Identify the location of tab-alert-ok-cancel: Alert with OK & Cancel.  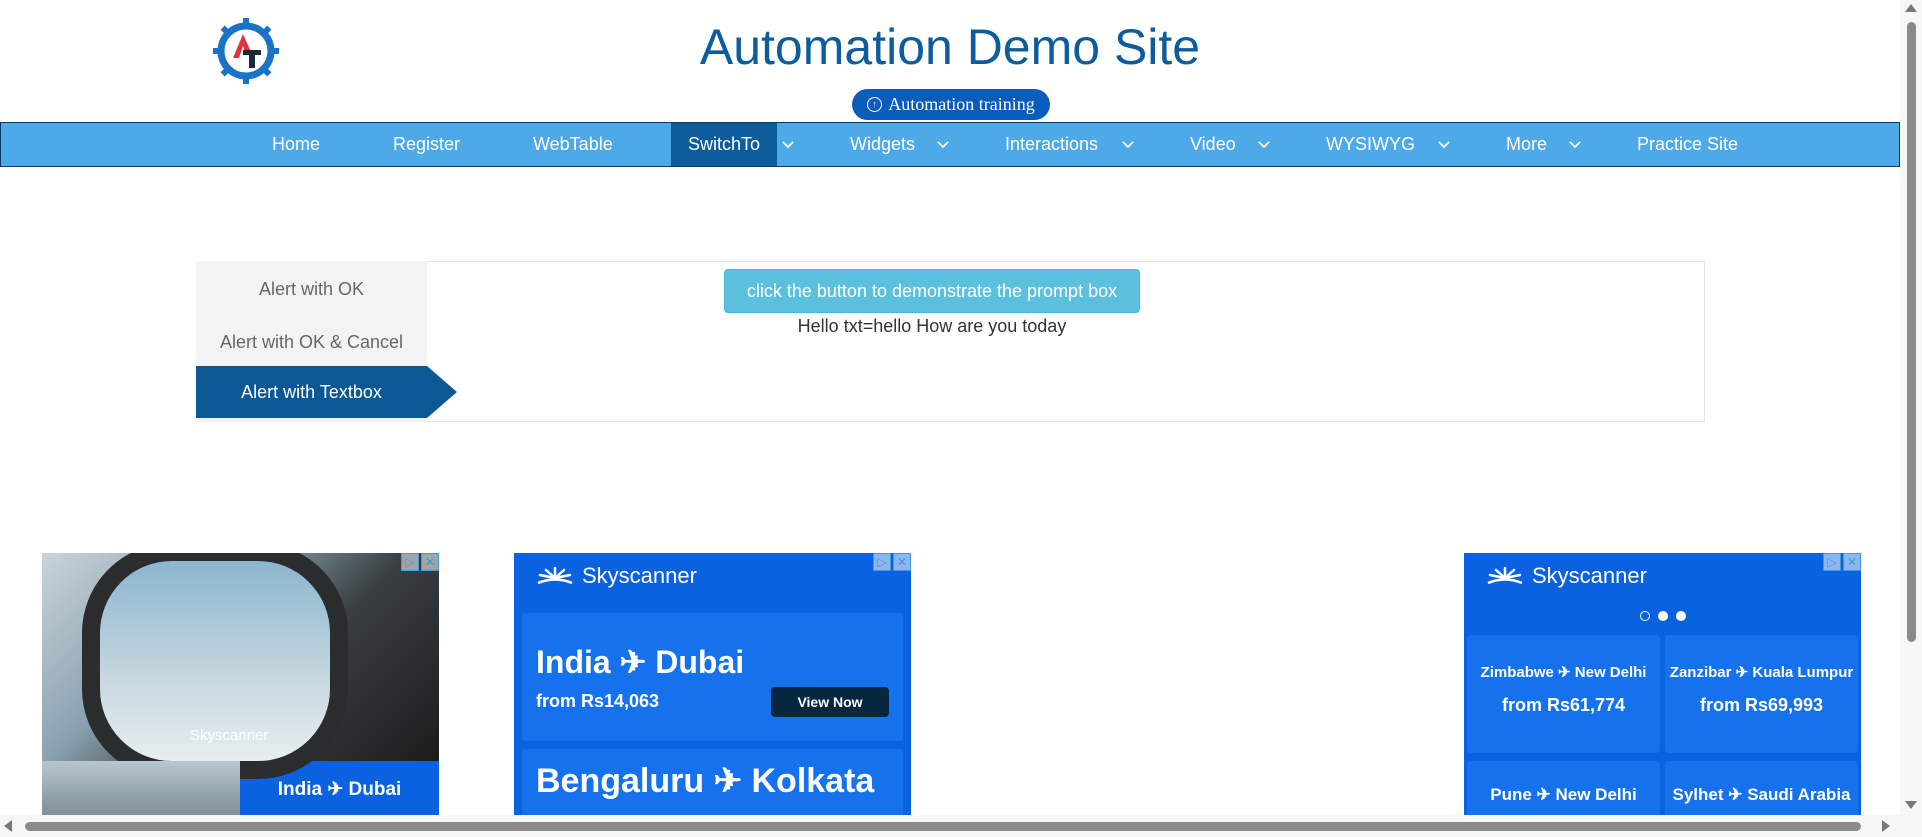
(311, 342).